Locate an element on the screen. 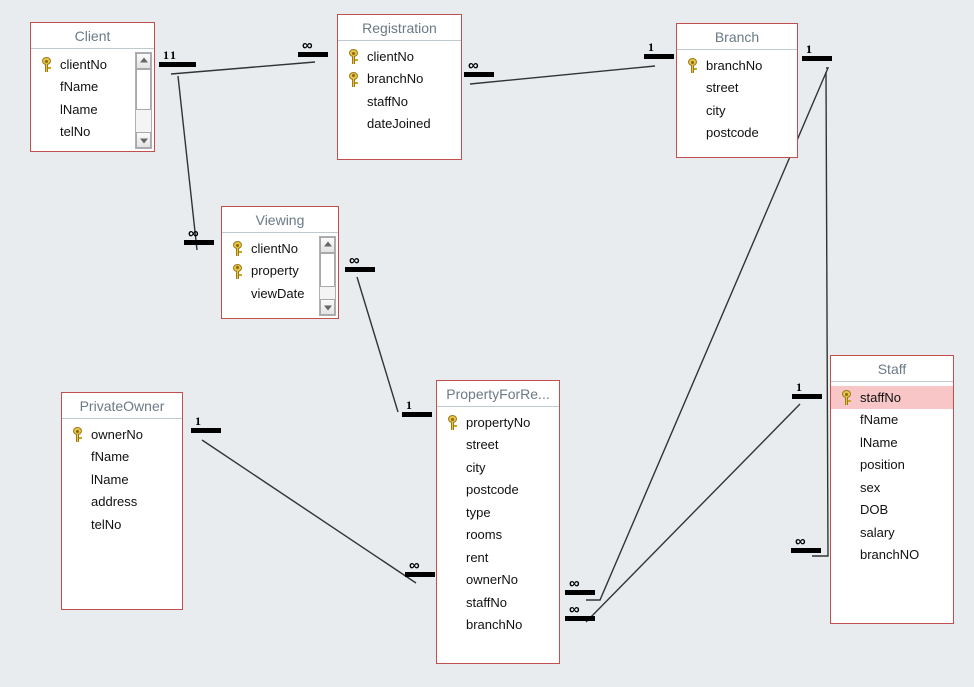 The width and height of the screenshot is (974, 687). field-row-registration-branchNo: branchNo is located at coordinates (399, 79).